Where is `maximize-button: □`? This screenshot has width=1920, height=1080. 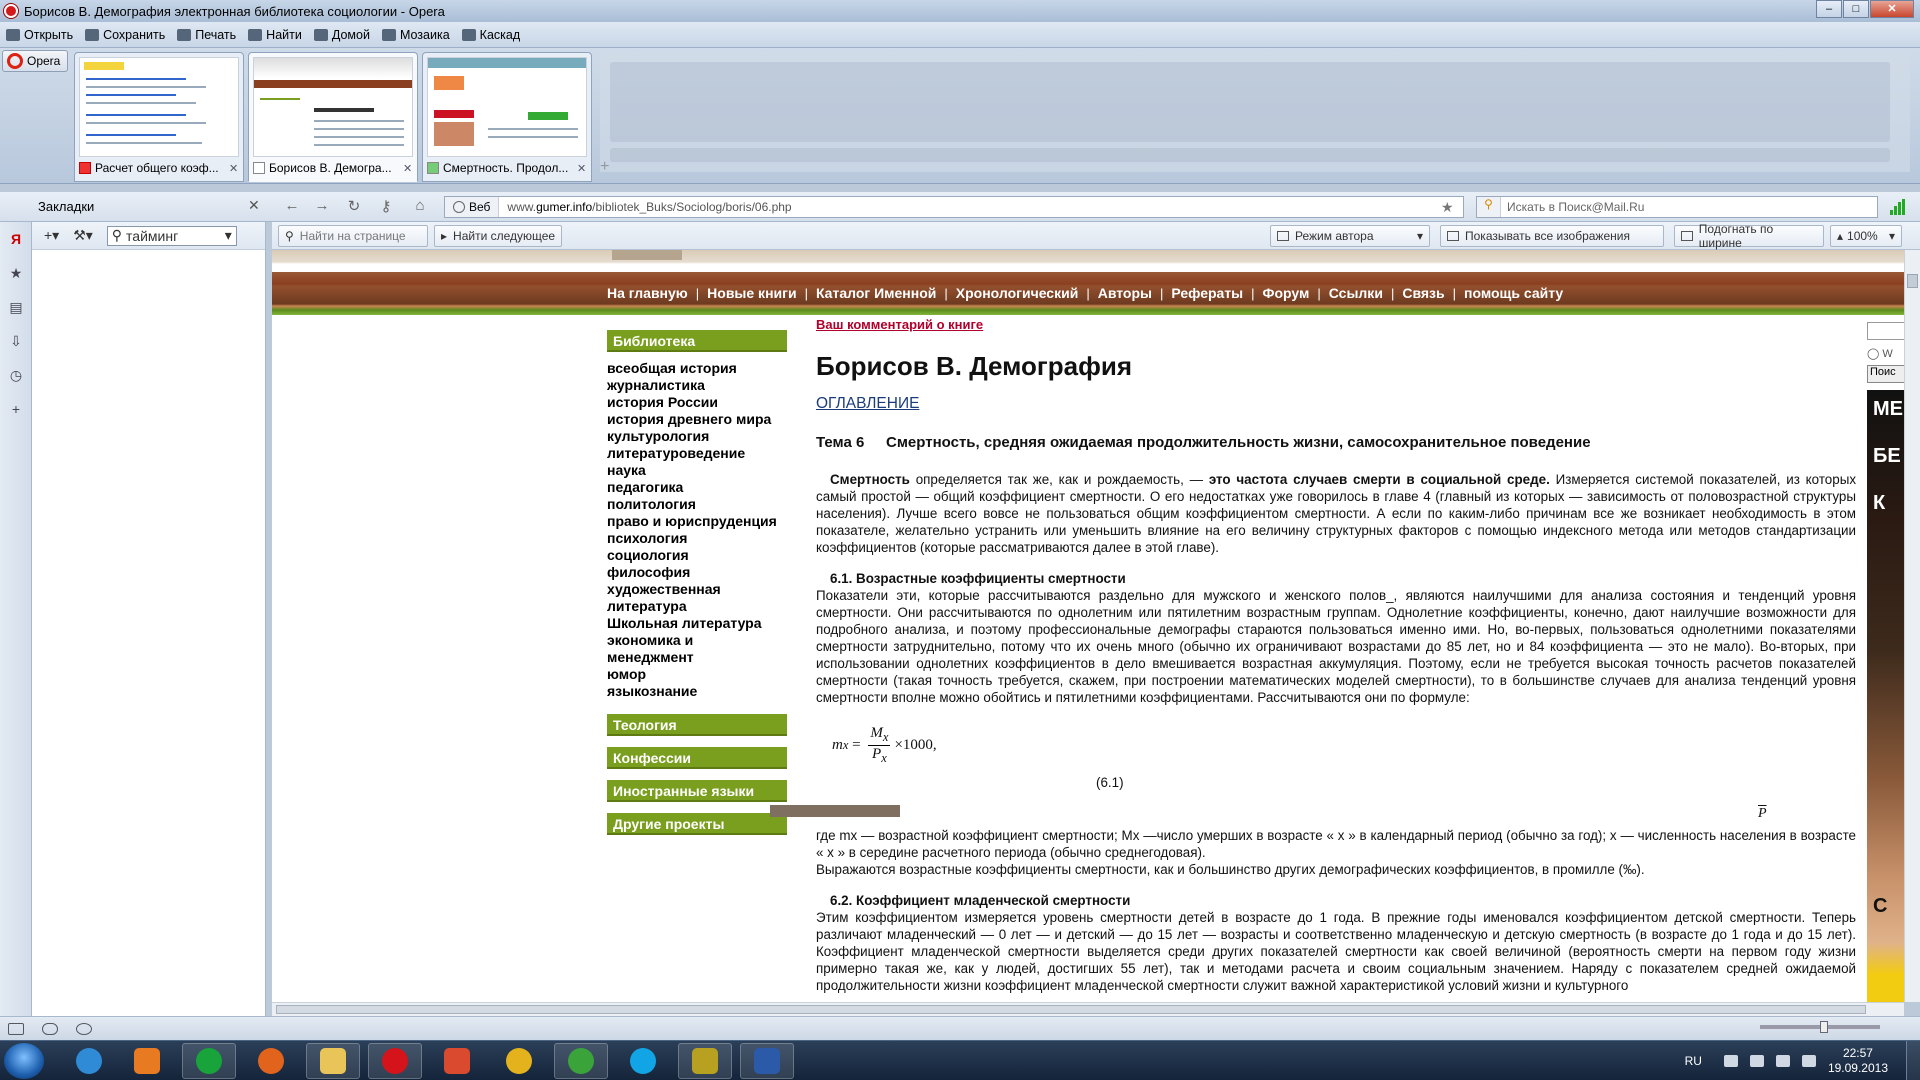
maximize-button: □ is located at coordinates (1856, 9).